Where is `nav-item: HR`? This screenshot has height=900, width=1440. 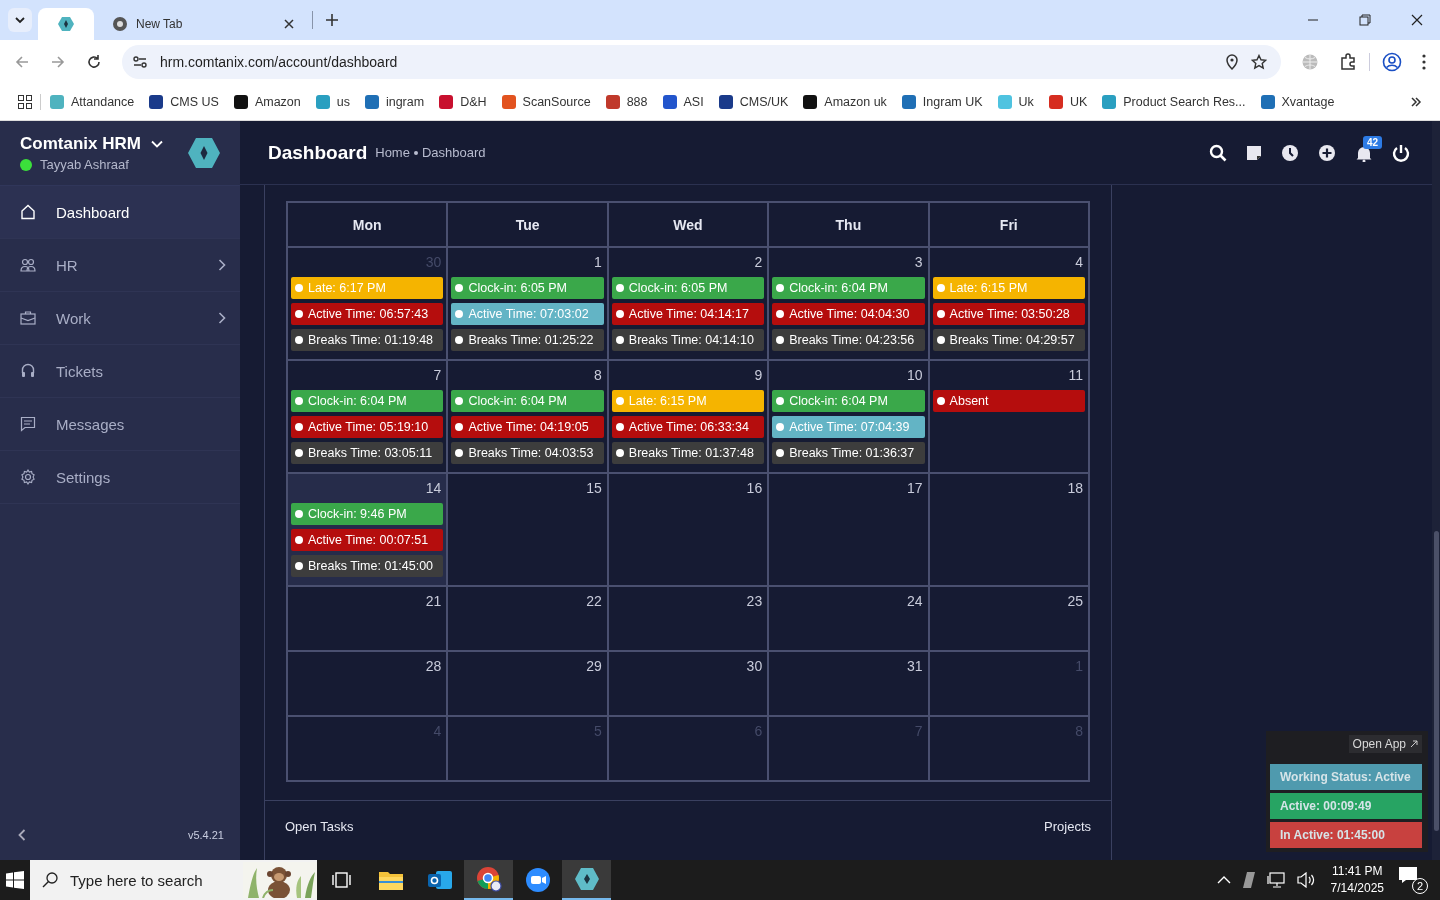
nav-item: HR is located at coordinates (120, 265).